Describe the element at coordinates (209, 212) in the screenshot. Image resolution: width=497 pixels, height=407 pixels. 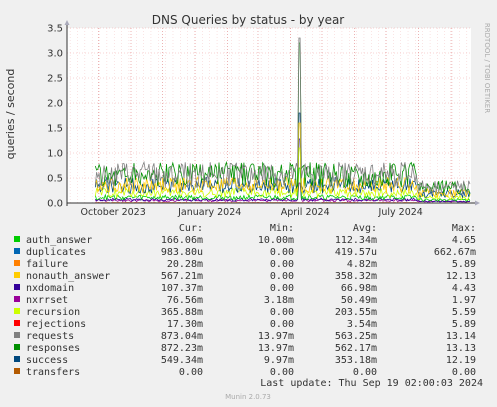
I see `x-tick-label: January 2024` at that location.